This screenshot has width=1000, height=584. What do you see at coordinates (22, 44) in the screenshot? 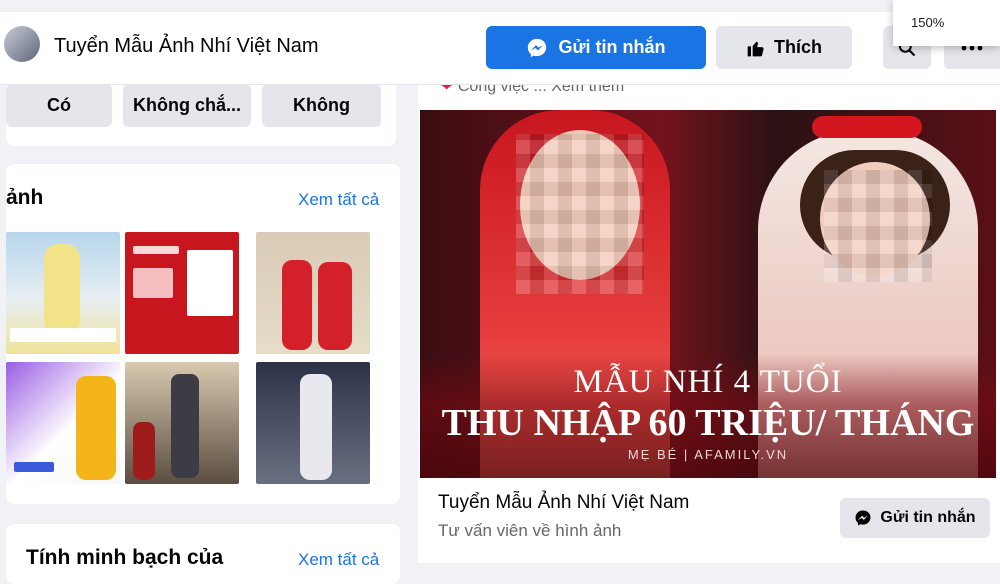
I see `page-avatar` at bounding box center [22, 44].